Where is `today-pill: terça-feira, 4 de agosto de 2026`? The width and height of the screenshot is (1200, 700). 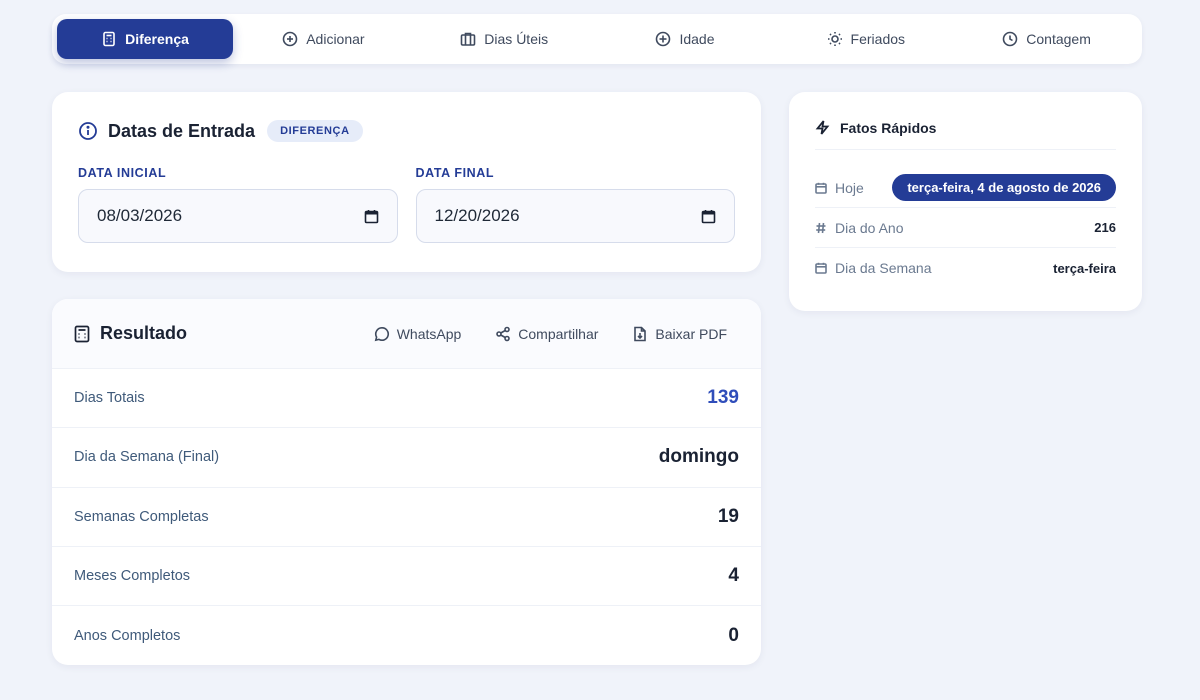
today-pill: terça-feira, 4 de agosto de 2026 is located at coordinates (1004, 187).